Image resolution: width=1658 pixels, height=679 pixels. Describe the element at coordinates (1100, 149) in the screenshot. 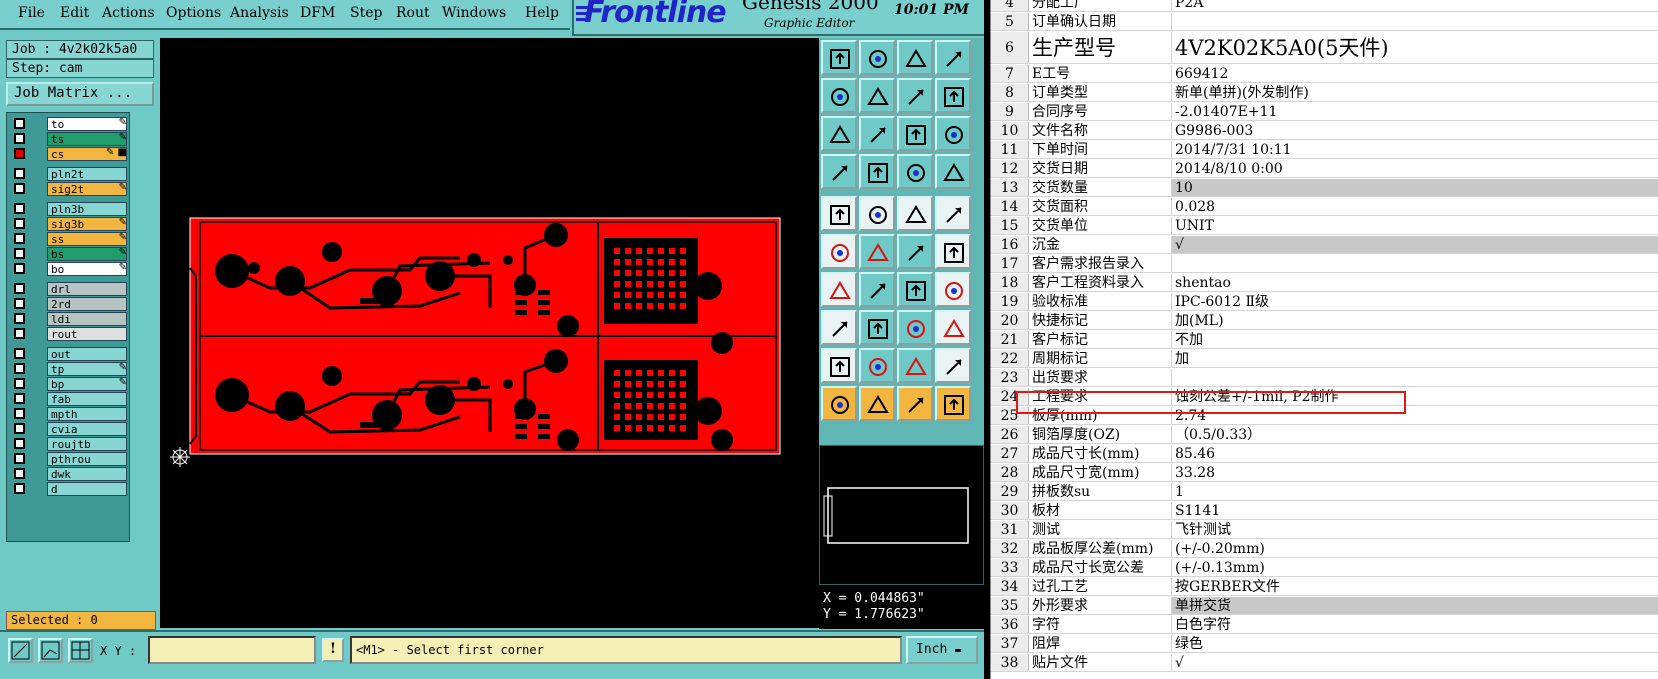

I see `cell-label: 下单时间` at that location.